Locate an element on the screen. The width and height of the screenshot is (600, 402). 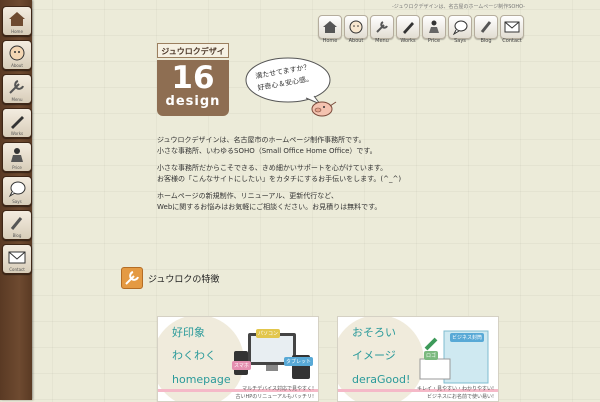
card-line-2: イメージ is located at coordinates (374, 355).